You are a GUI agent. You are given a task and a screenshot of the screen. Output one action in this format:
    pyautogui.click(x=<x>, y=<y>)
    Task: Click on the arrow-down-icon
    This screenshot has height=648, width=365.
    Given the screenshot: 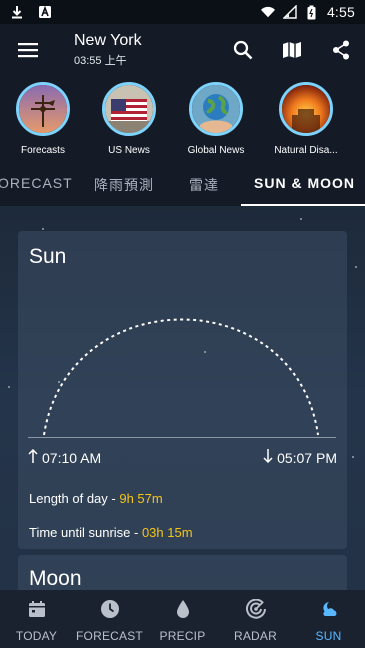 What is the action you would take?
    pyautogui.click(x=268, y=457)
    